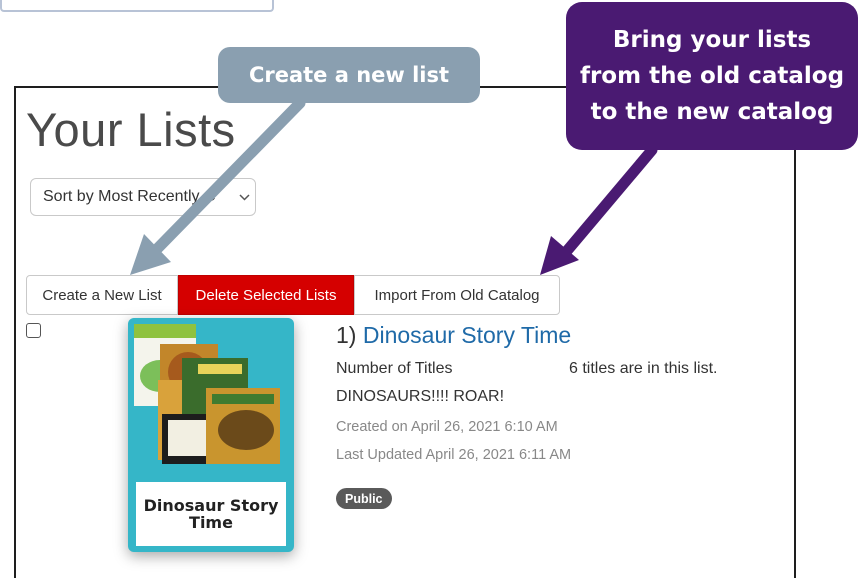  I want to click on list-name-link: Dinosaur Story Time, so click(467, 335).